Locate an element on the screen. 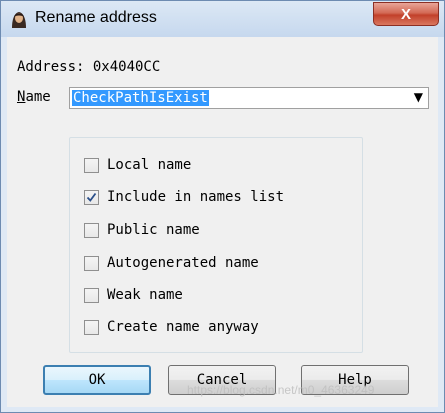 This screenshot has width=445, height=413. name-label-rest: ame is located at coordinates (38, 97).